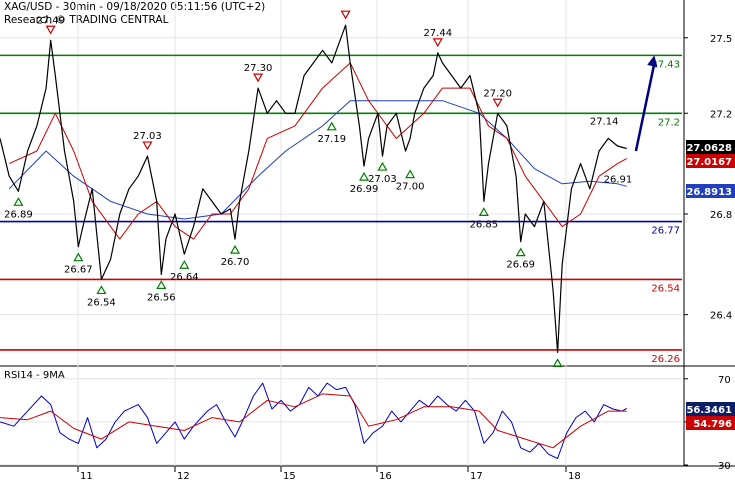 The image size is (735, 484). What do you see at coordinates (86, 20) in the screenshot?
I see `chart-subtitle: Research © TRADING CENTRAL` at bounding box center [86, 20].